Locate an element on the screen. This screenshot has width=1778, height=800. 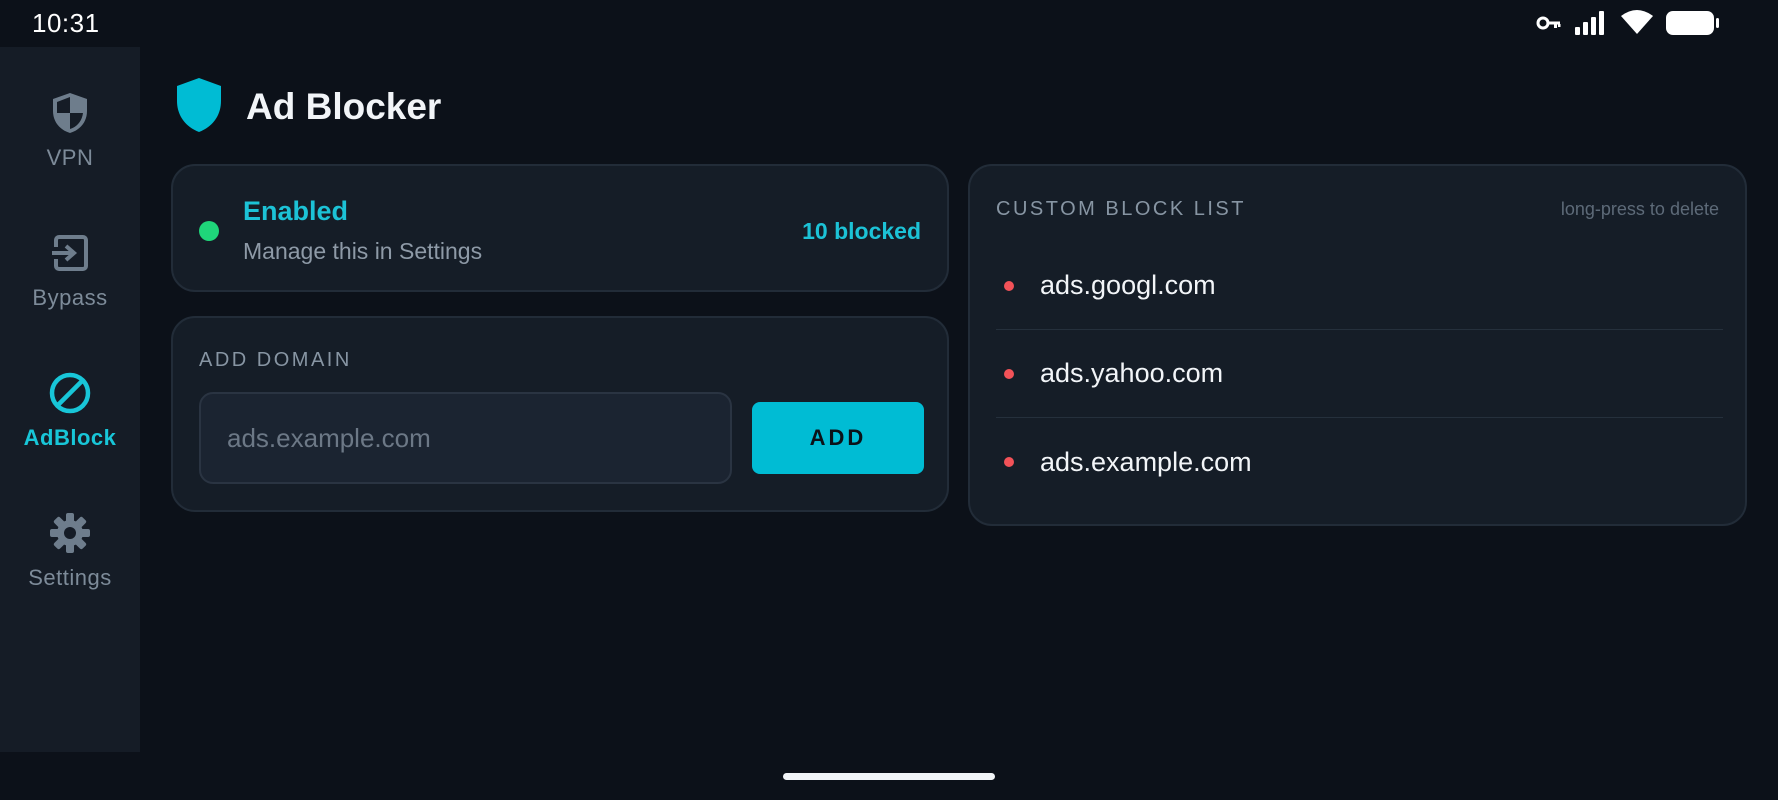
sidebar-item-label: Bypass is located at coordinates (70, 297).